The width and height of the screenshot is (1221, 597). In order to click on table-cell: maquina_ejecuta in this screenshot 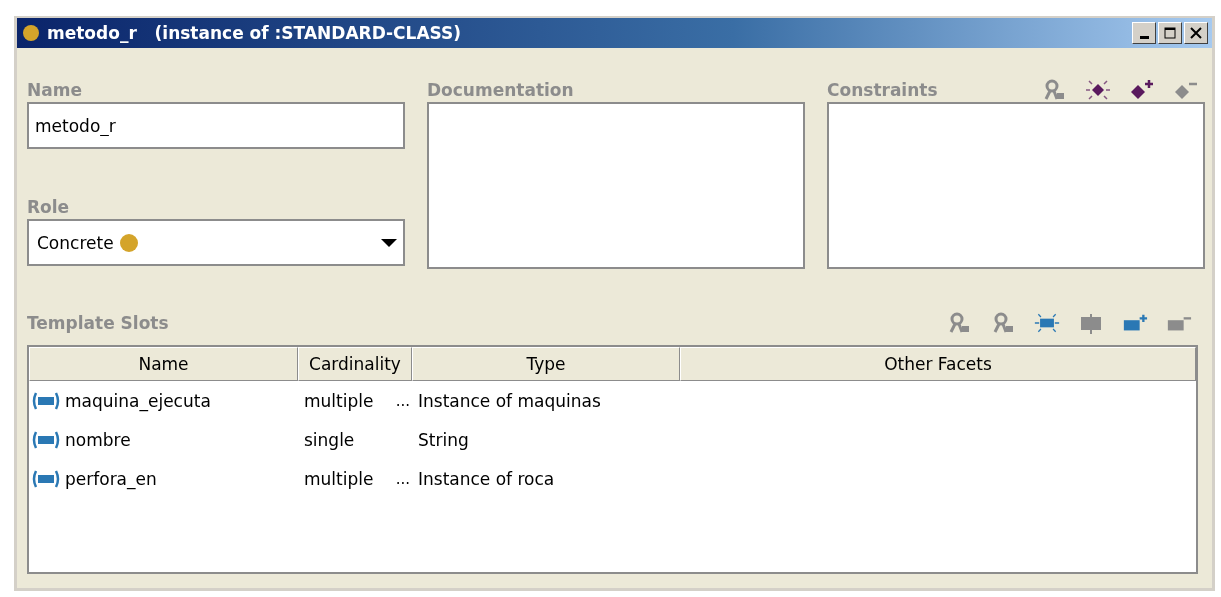, I will do `click(138, 400)`.